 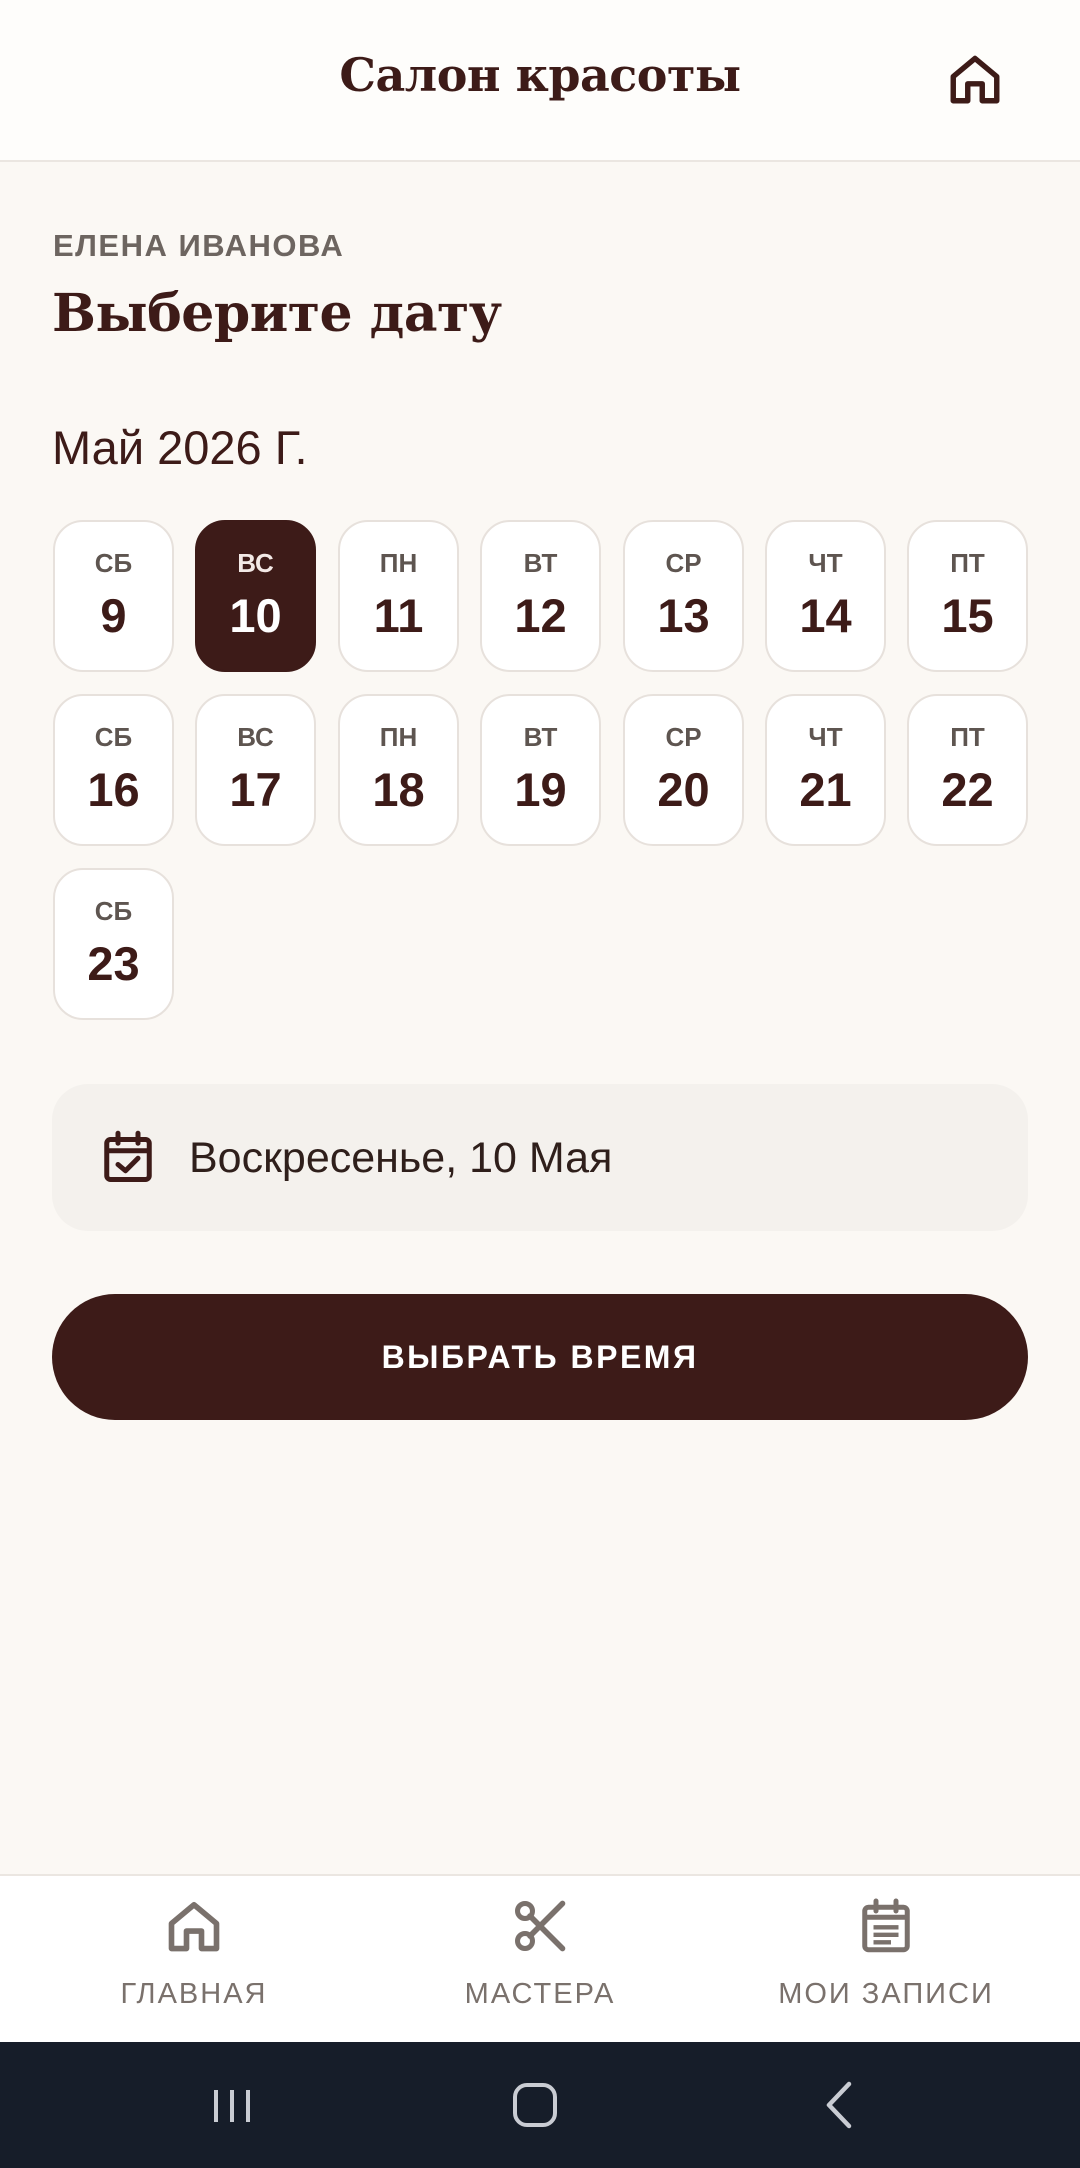 I want to click on day-option-22: ПТ 22, so click(x=967, y=770).